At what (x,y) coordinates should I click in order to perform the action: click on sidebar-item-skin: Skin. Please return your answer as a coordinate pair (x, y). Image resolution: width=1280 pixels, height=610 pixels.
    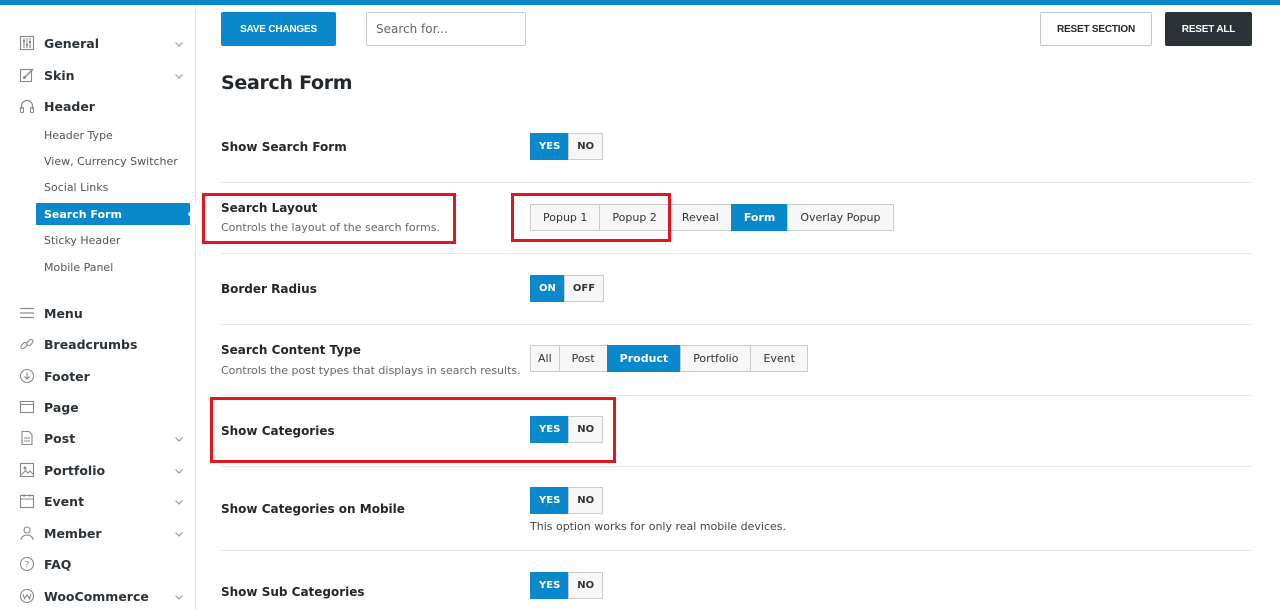
    Looking at the image, I should click on (98, 75).